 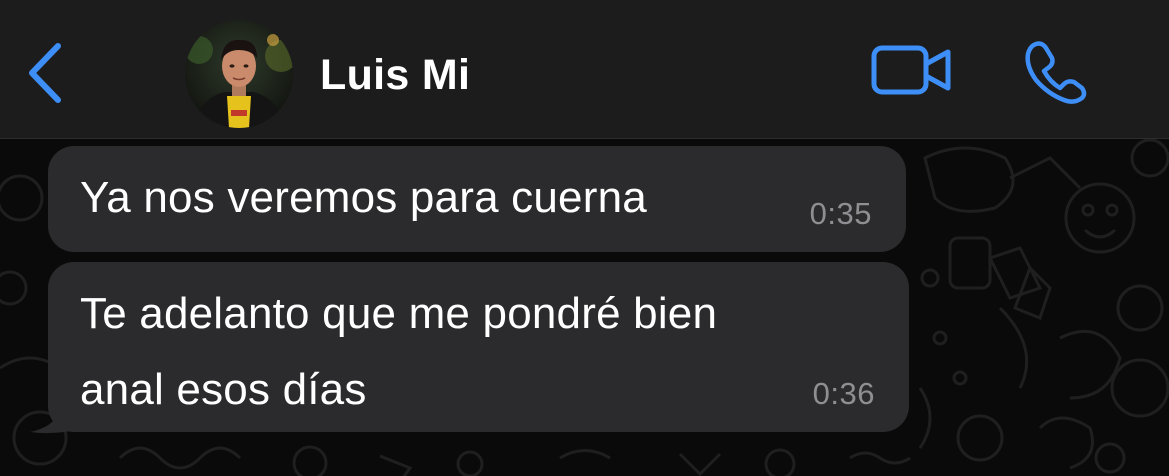 I want to click on contact-name: Luis Mi, so click(x=395, y=75).